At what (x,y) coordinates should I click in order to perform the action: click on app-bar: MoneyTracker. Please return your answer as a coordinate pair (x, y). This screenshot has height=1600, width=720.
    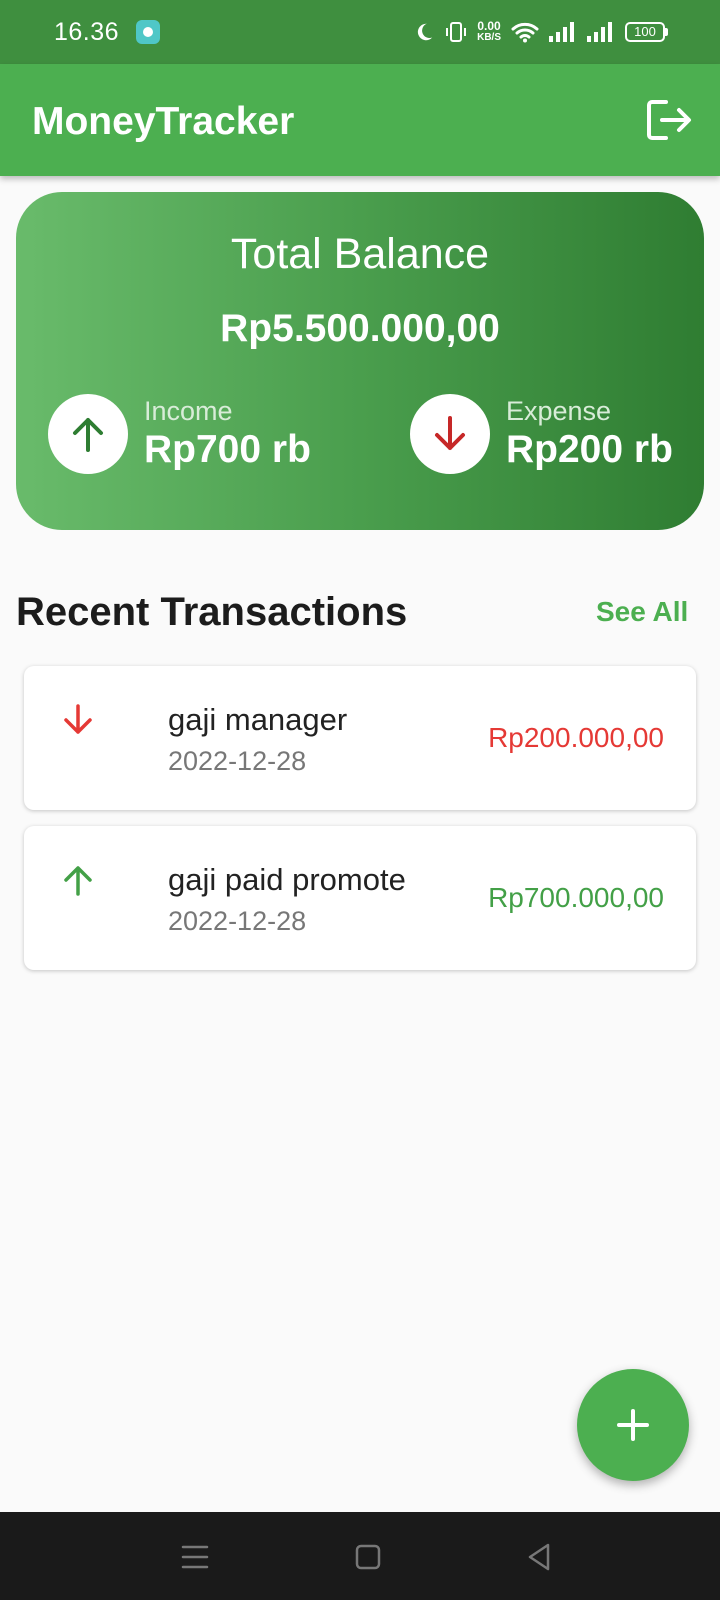
    Looking at the image, I should click on (360, 120).